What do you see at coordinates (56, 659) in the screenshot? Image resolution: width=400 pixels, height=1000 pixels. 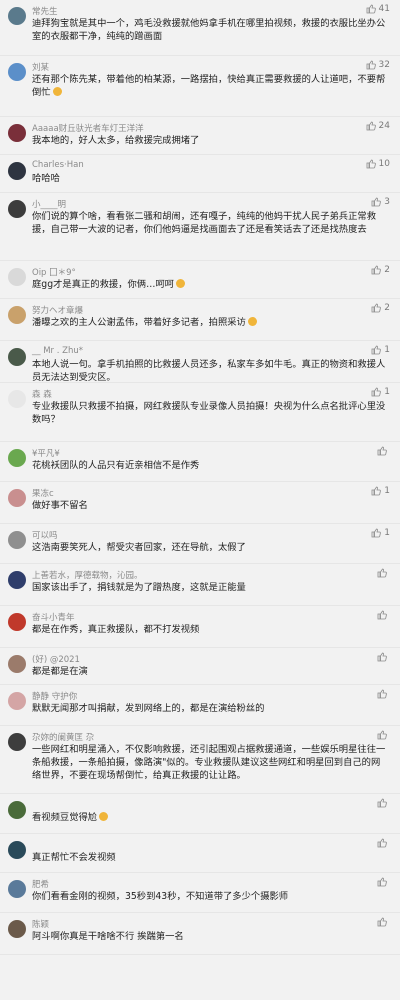 I see `comment-username: (好) @2021` at bounding box center [56, 659].